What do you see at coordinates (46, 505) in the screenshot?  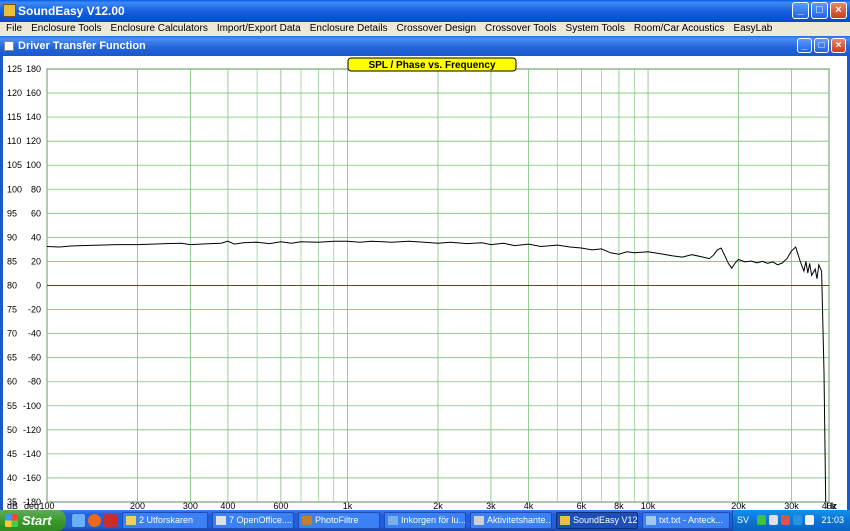 I see `x-tick-label: 100` at bounding box center [46, 505].